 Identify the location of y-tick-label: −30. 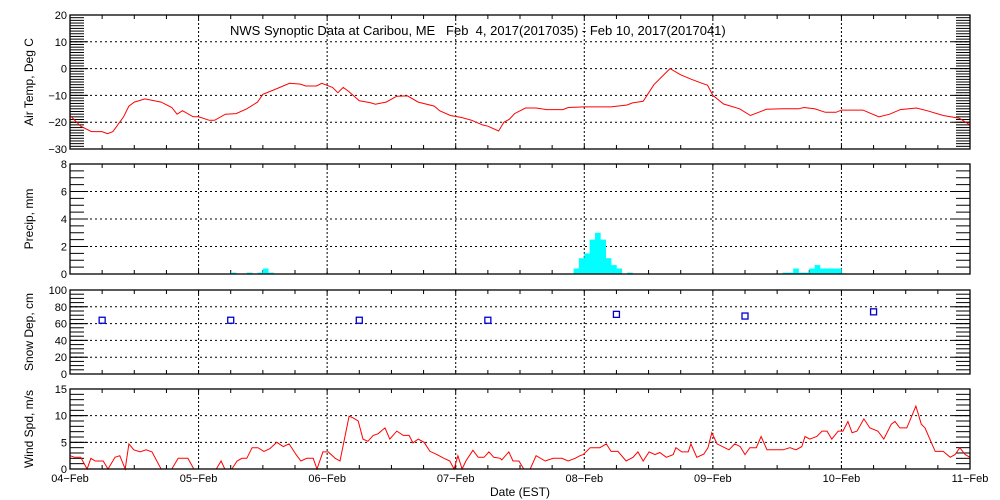
(57, 150).